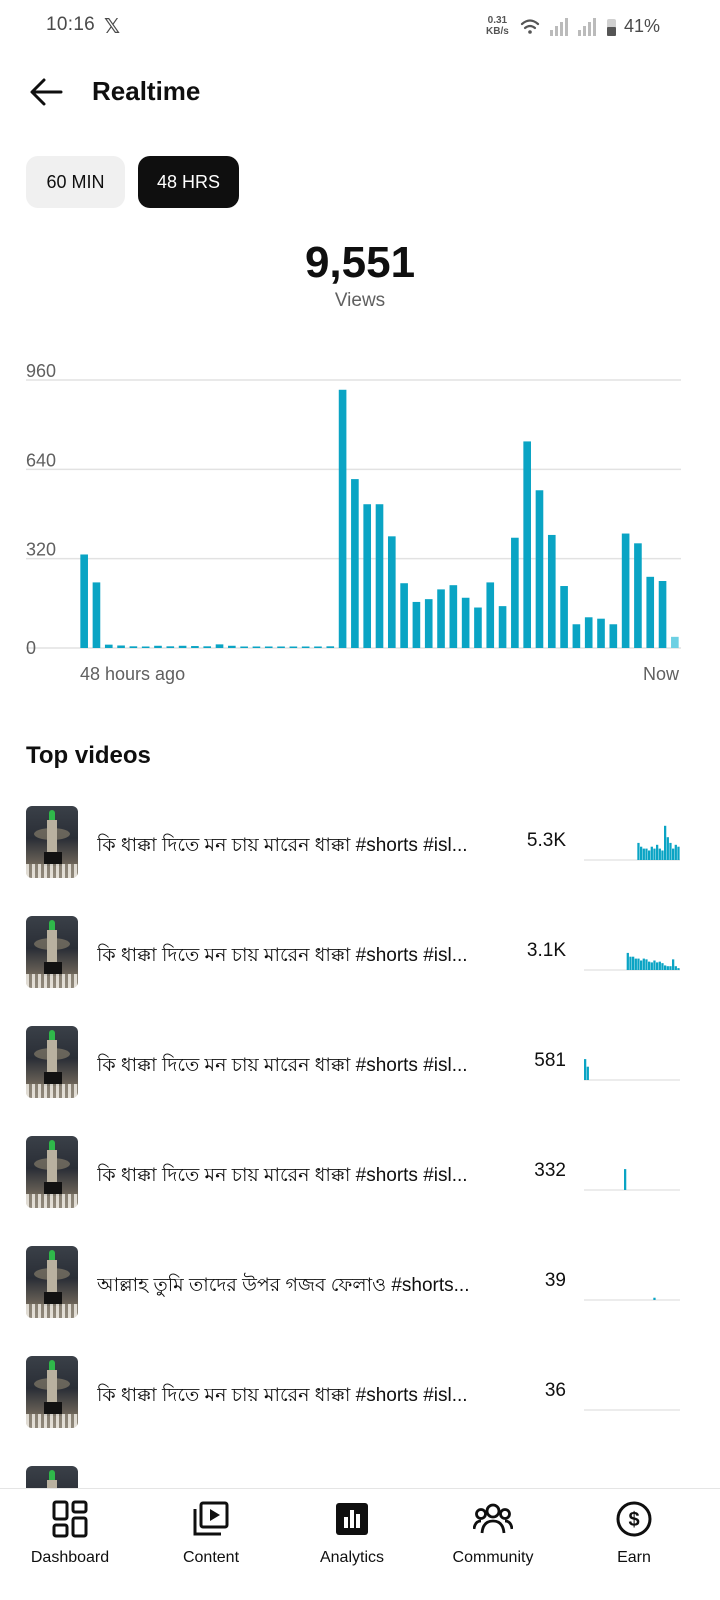 This screenshot has height=1600, width=720. I want to click on nav-content: Content, so click(211, 1544).